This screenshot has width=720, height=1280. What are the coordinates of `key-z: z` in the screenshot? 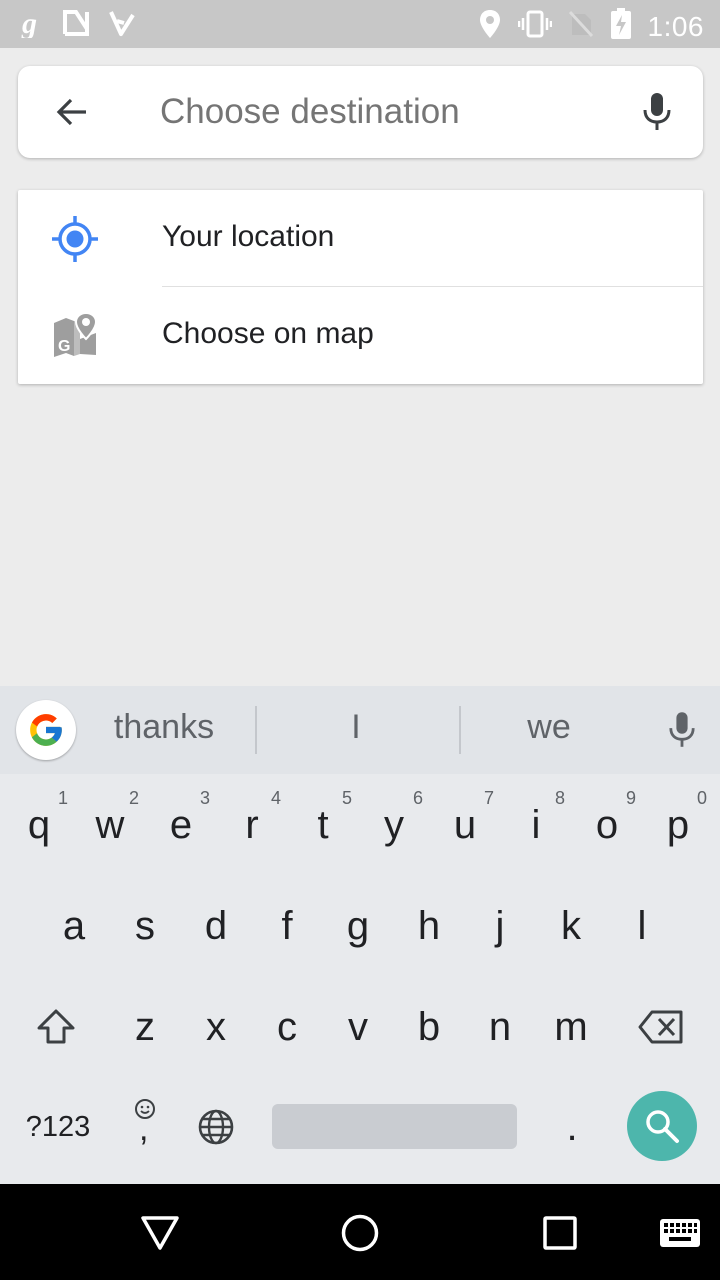 It's located at (145, 1027).